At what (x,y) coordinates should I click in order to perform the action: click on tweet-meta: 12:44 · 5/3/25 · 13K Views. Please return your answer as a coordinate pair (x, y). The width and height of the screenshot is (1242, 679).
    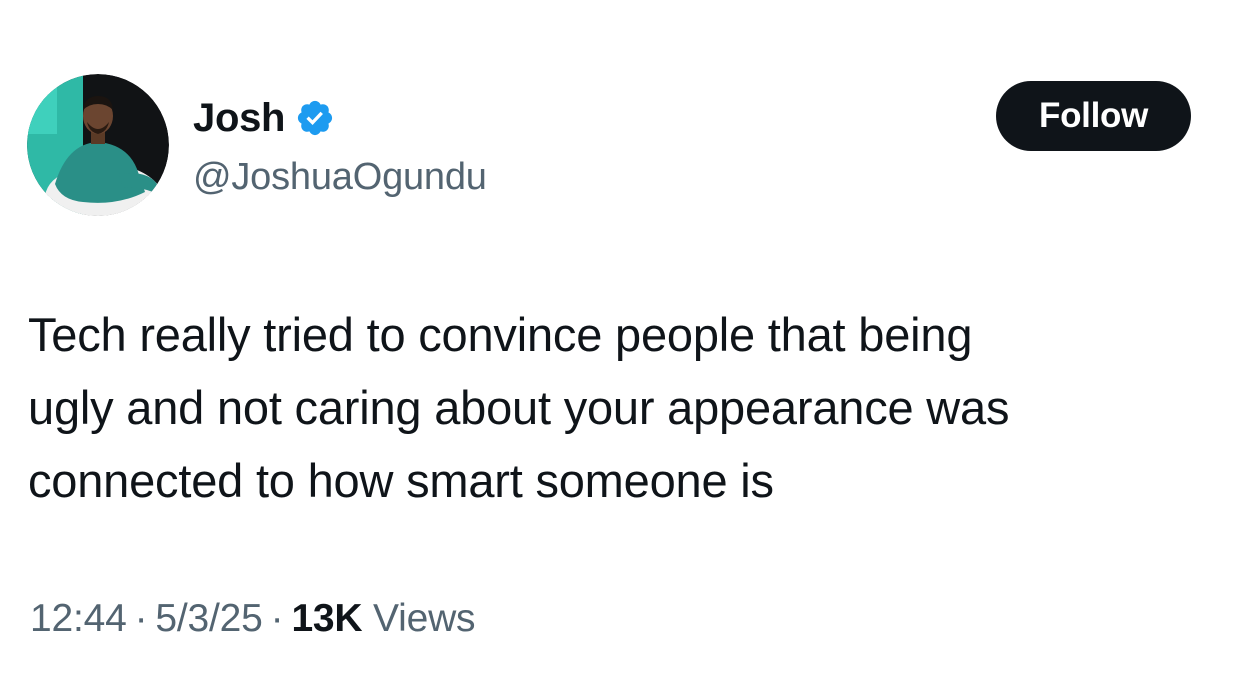
    Looking at the image, I should click on (253, 619).